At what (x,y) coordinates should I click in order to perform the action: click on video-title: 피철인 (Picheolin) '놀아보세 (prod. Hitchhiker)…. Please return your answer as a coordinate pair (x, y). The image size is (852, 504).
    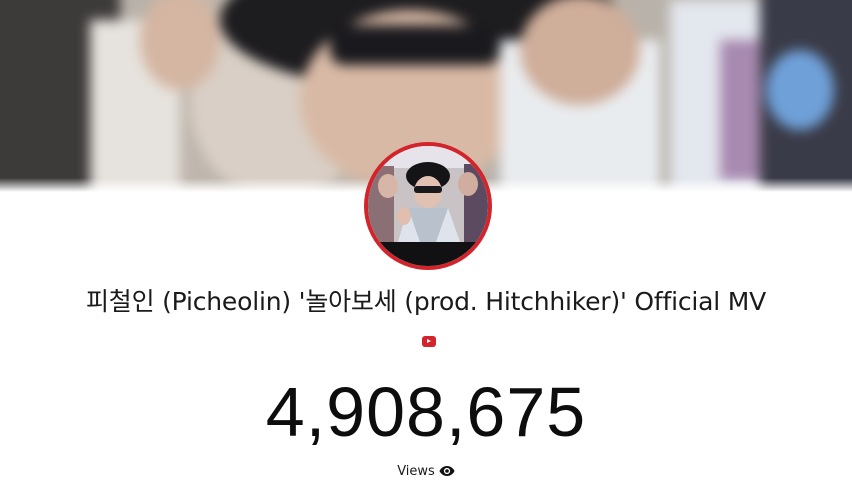
    Looking at the image, I should click on (426, 301).